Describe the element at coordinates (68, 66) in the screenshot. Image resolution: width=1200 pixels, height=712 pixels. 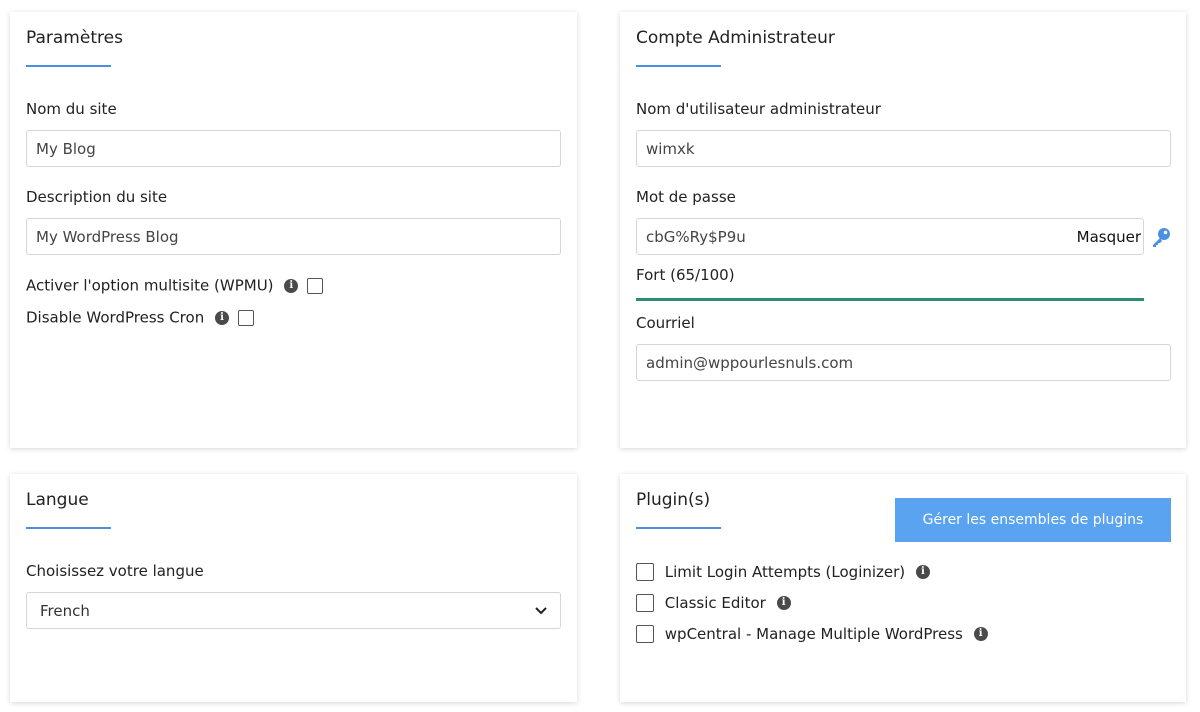
I see `settings-title-underline` at that location.